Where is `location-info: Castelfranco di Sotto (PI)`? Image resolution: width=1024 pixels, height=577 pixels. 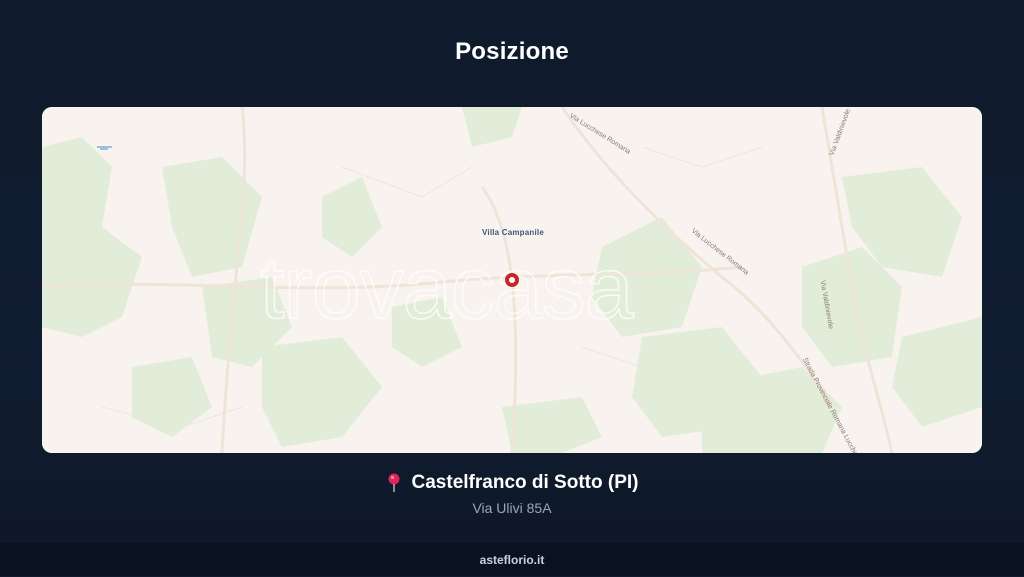
location-info: Castelfranco di Sotto (PI) is located at coordinates (512, 485).